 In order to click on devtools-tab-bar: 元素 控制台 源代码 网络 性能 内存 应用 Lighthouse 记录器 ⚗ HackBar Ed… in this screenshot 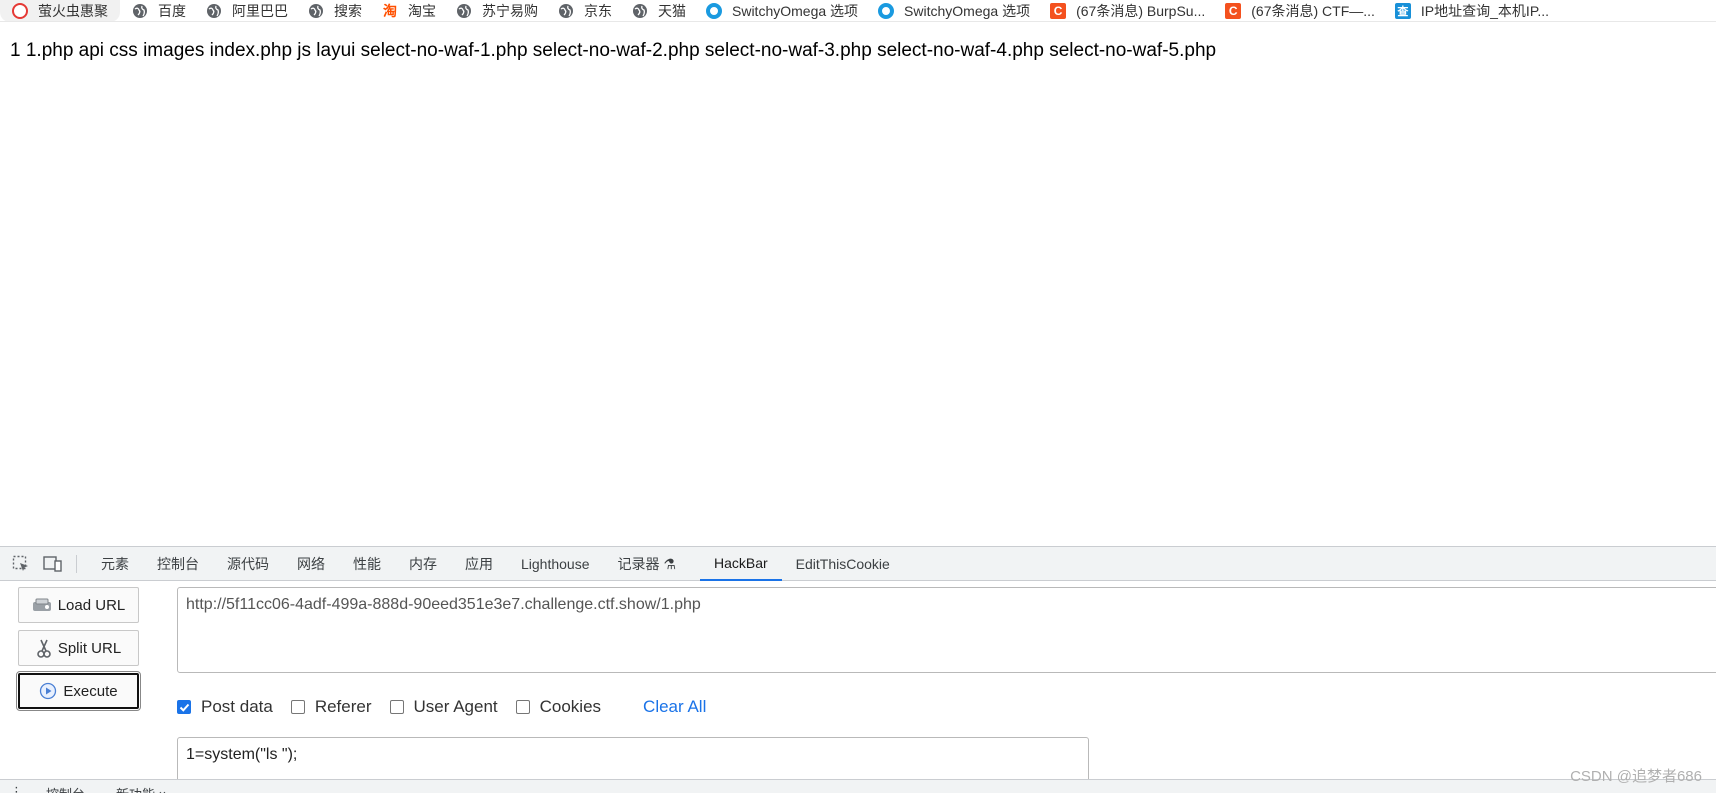, I will do `click(858, 564)`.